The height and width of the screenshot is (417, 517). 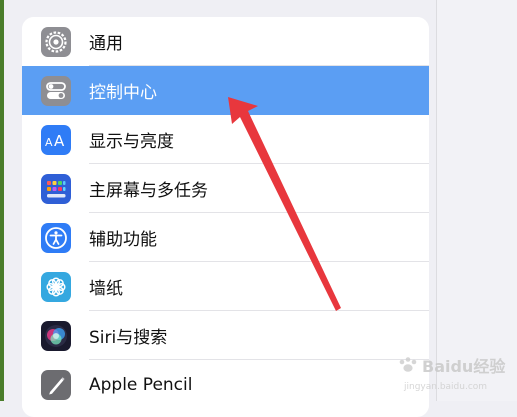 What do you see at coordinates (123, 240) in the screenshot?
I see `settings-item-label: 辅助功能` at bounding box center [123, 240].